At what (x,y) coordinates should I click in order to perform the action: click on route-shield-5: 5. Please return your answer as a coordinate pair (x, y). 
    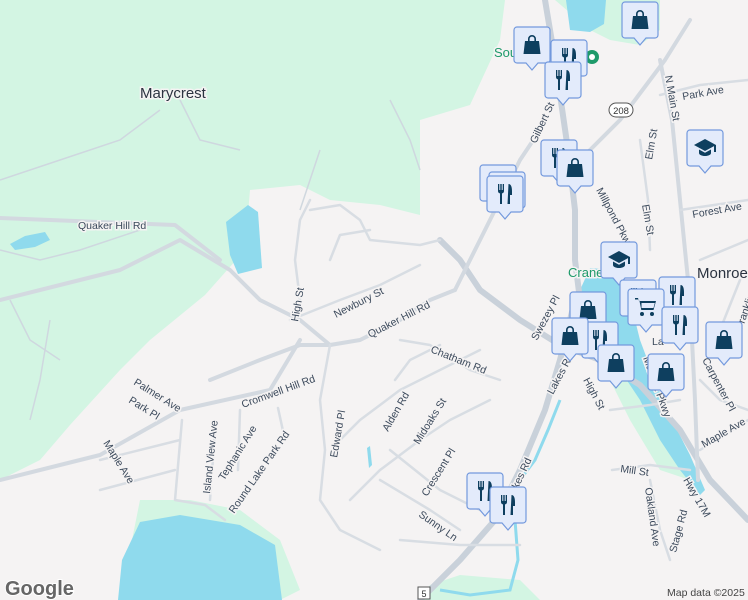
    Looking at the image, I should click on (424, 593).